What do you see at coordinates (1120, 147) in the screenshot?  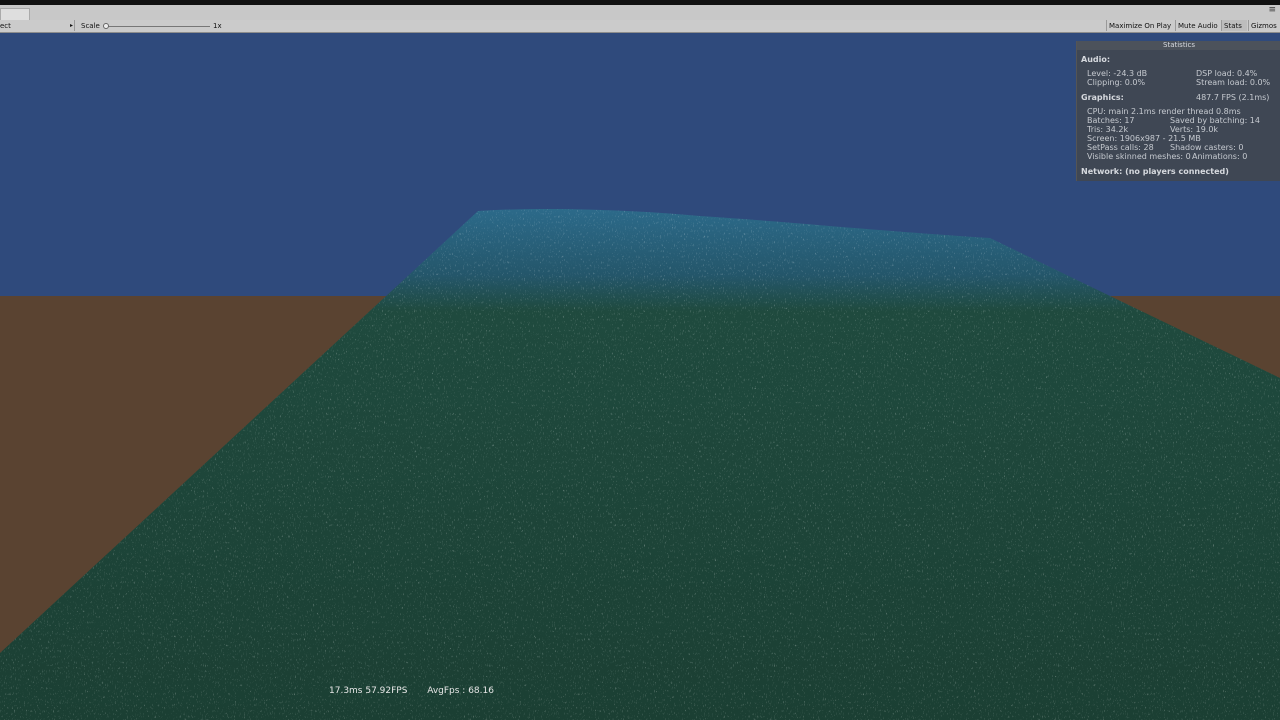 I see `graphics-setpass-calls: SetPass calls: 28` at bounding box center [1120, 147].